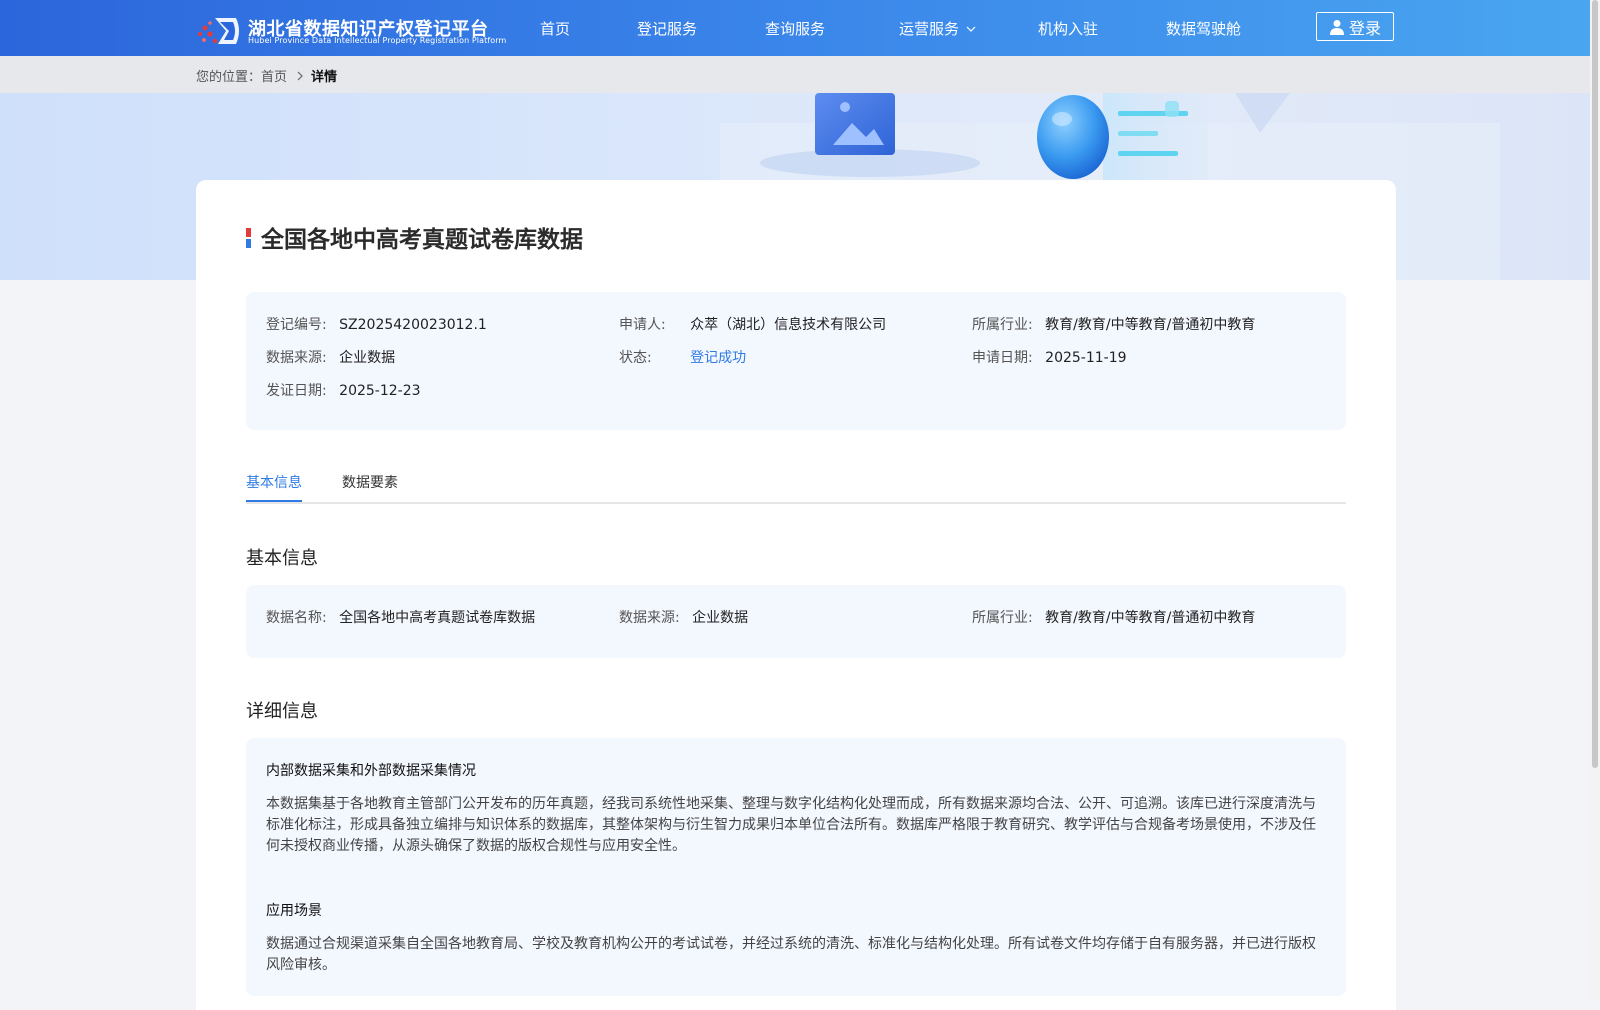 This screenshot has width=1600, height=1010. I want to click on source-label: 数据来源:, so click(296, 358).